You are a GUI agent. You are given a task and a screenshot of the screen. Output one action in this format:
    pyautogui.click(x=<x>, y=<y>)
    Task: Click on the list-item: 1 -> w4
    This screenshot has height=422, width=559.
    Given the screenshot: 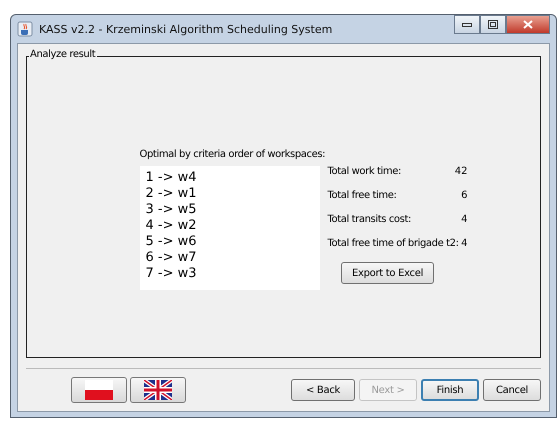 What is the action you would take?
    pyautogui.click(x=172, y=178)
    